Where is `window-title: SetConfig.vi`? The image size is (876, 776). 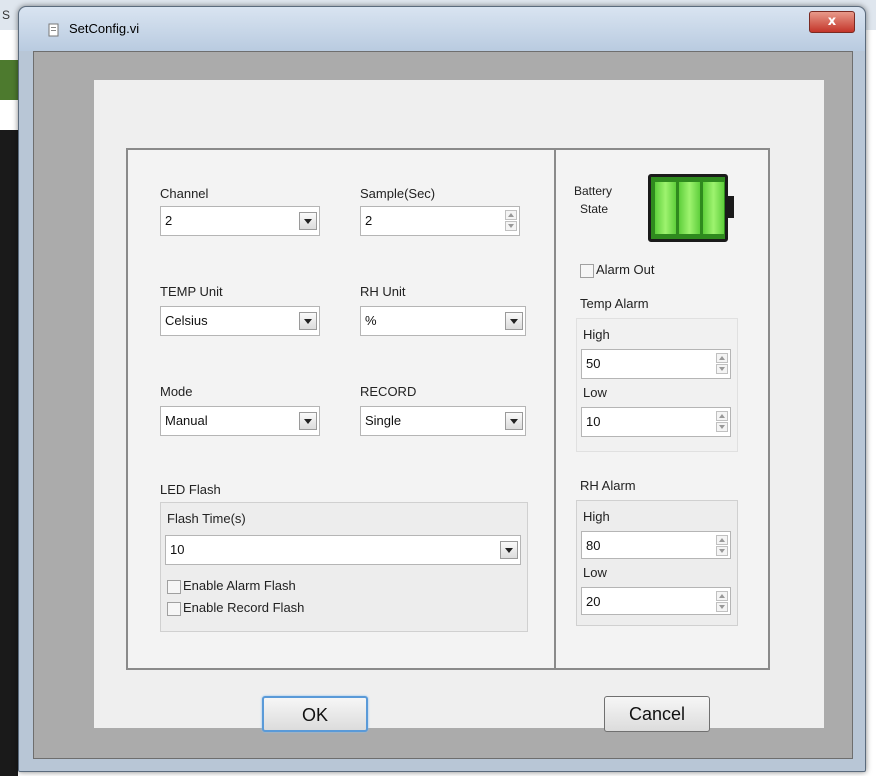
window-title: SetConfig.vi is located at coordinates (104, 28).